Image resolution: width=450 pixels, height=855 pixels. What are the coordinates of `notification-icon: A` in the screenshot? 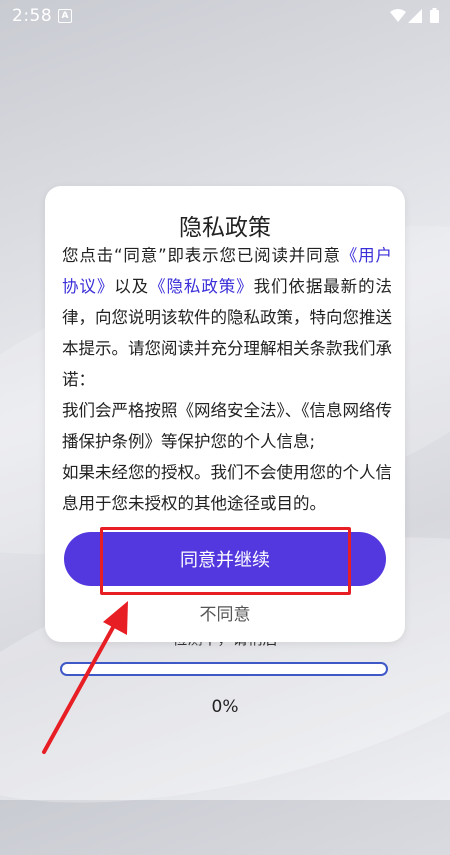 It's located at (65, 16).